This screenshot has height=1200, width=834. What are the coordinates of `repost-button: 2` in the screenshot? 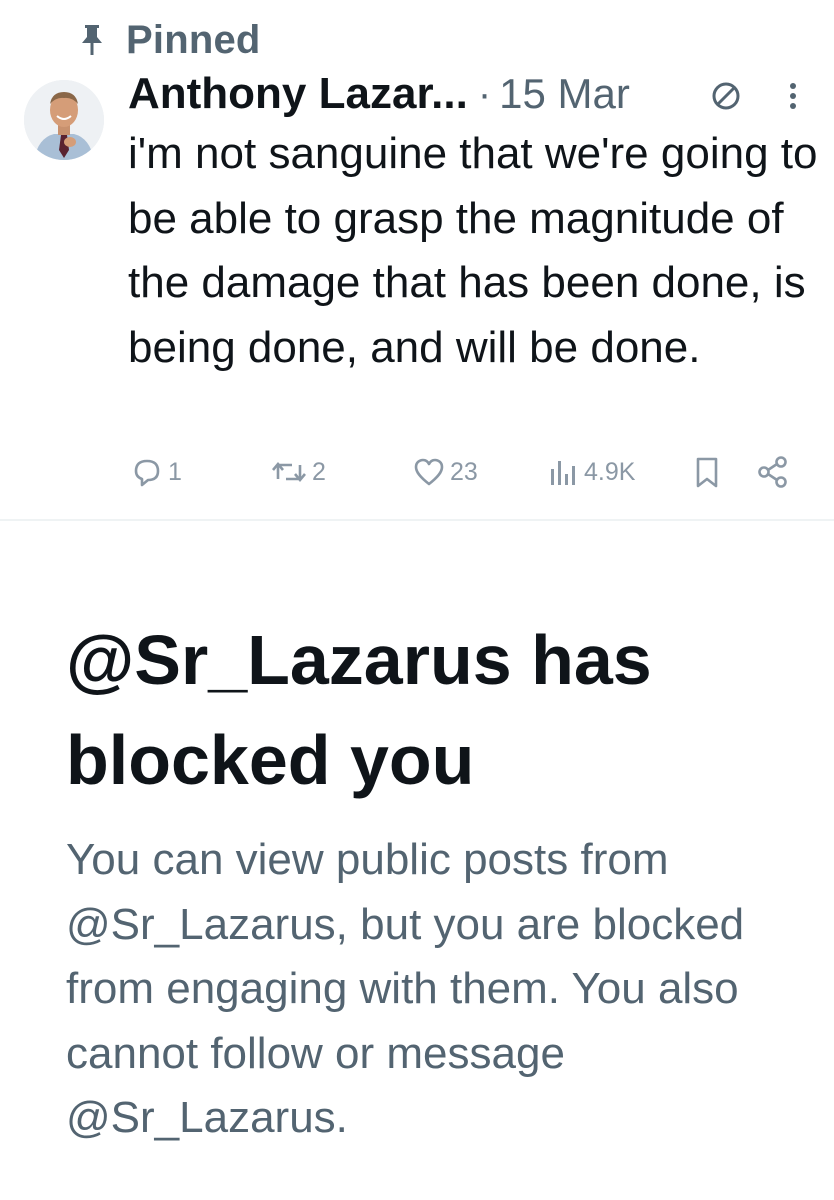 It's located at (298, 472).